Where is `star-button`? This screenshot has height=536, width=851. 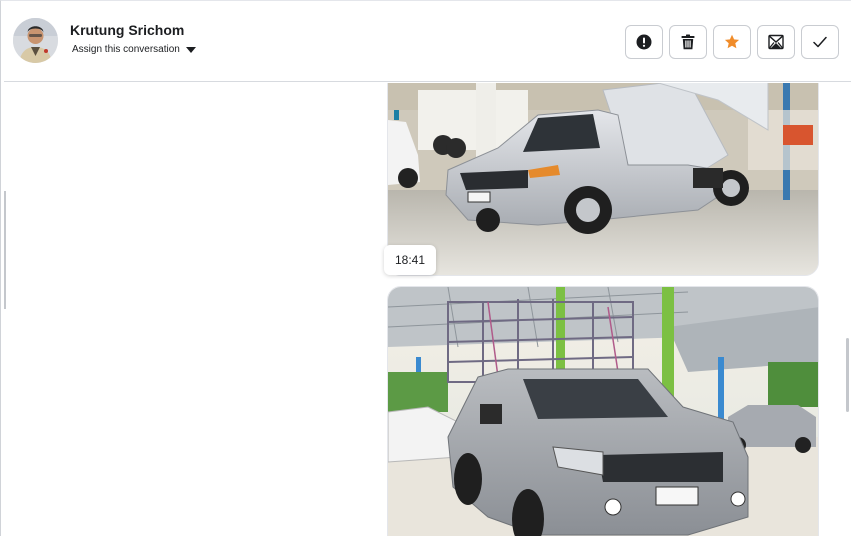
star-button is located at coordinates (732, 42).